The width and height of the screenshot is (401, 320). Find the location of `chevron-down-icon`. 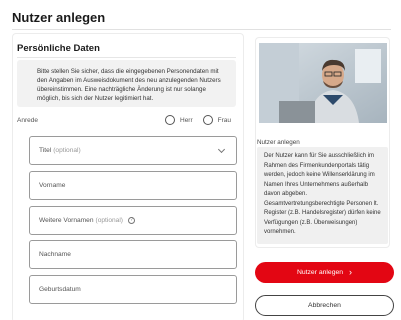

chevron-down-icon is located at coordinates (221, 149).